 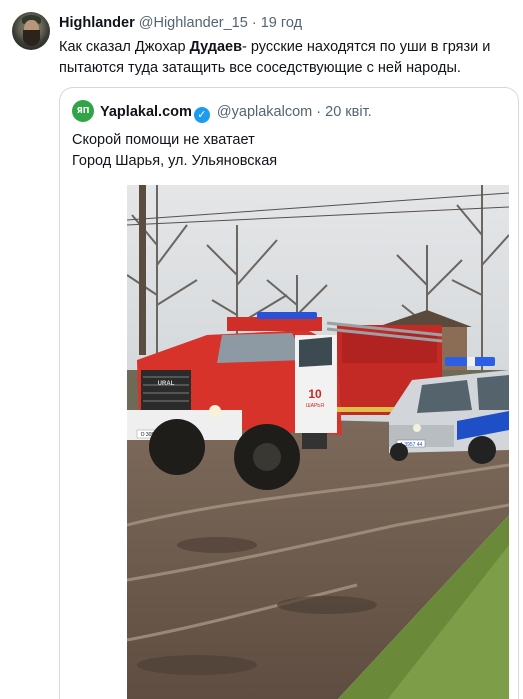 I want to click on author-avatar, so click(x=31, y=31).